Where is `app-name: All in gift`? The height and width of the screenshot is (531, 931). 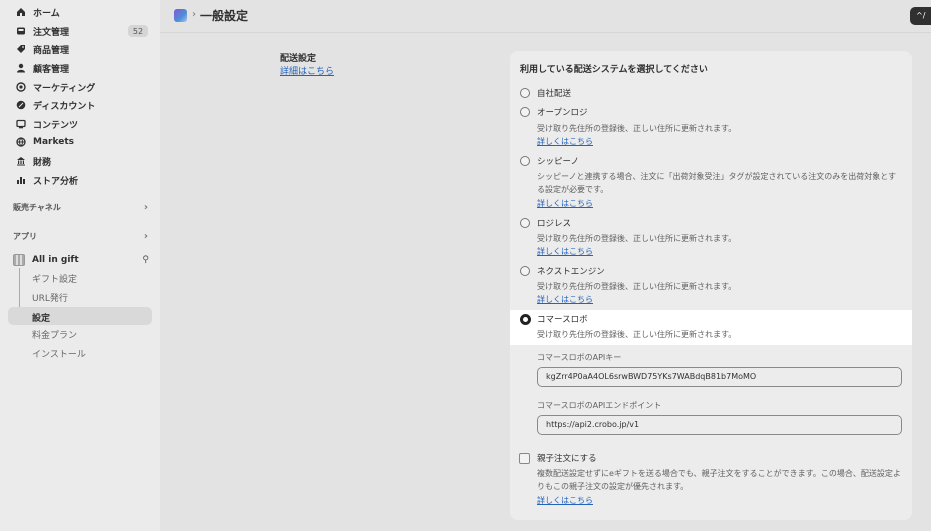 app-name: All in gift is located at coordinates (55, 260).